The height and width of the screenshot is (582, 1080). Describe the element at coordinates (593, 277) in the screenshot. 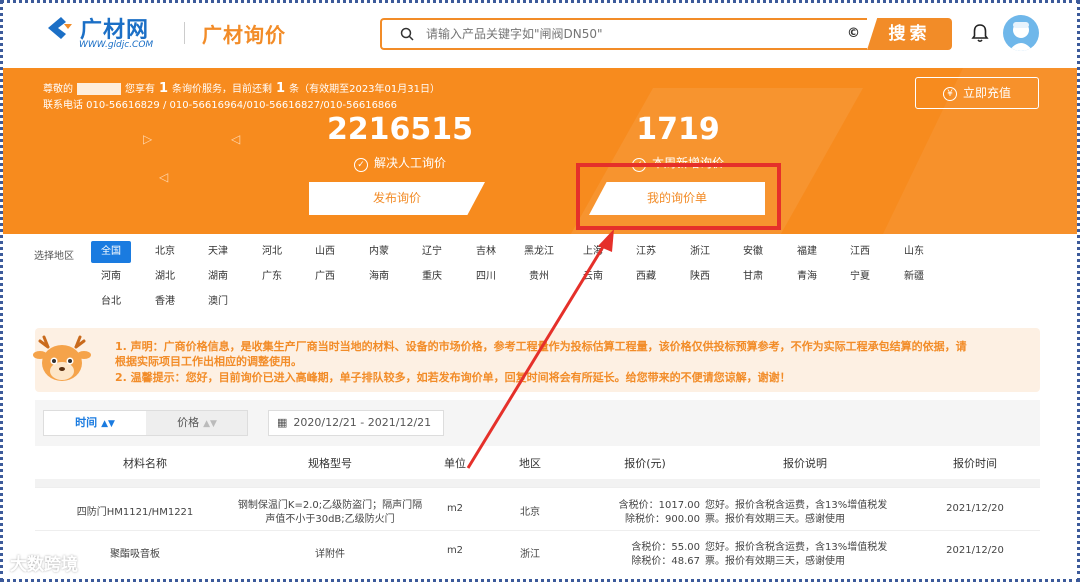

I see `region-option: 云南` at that location.